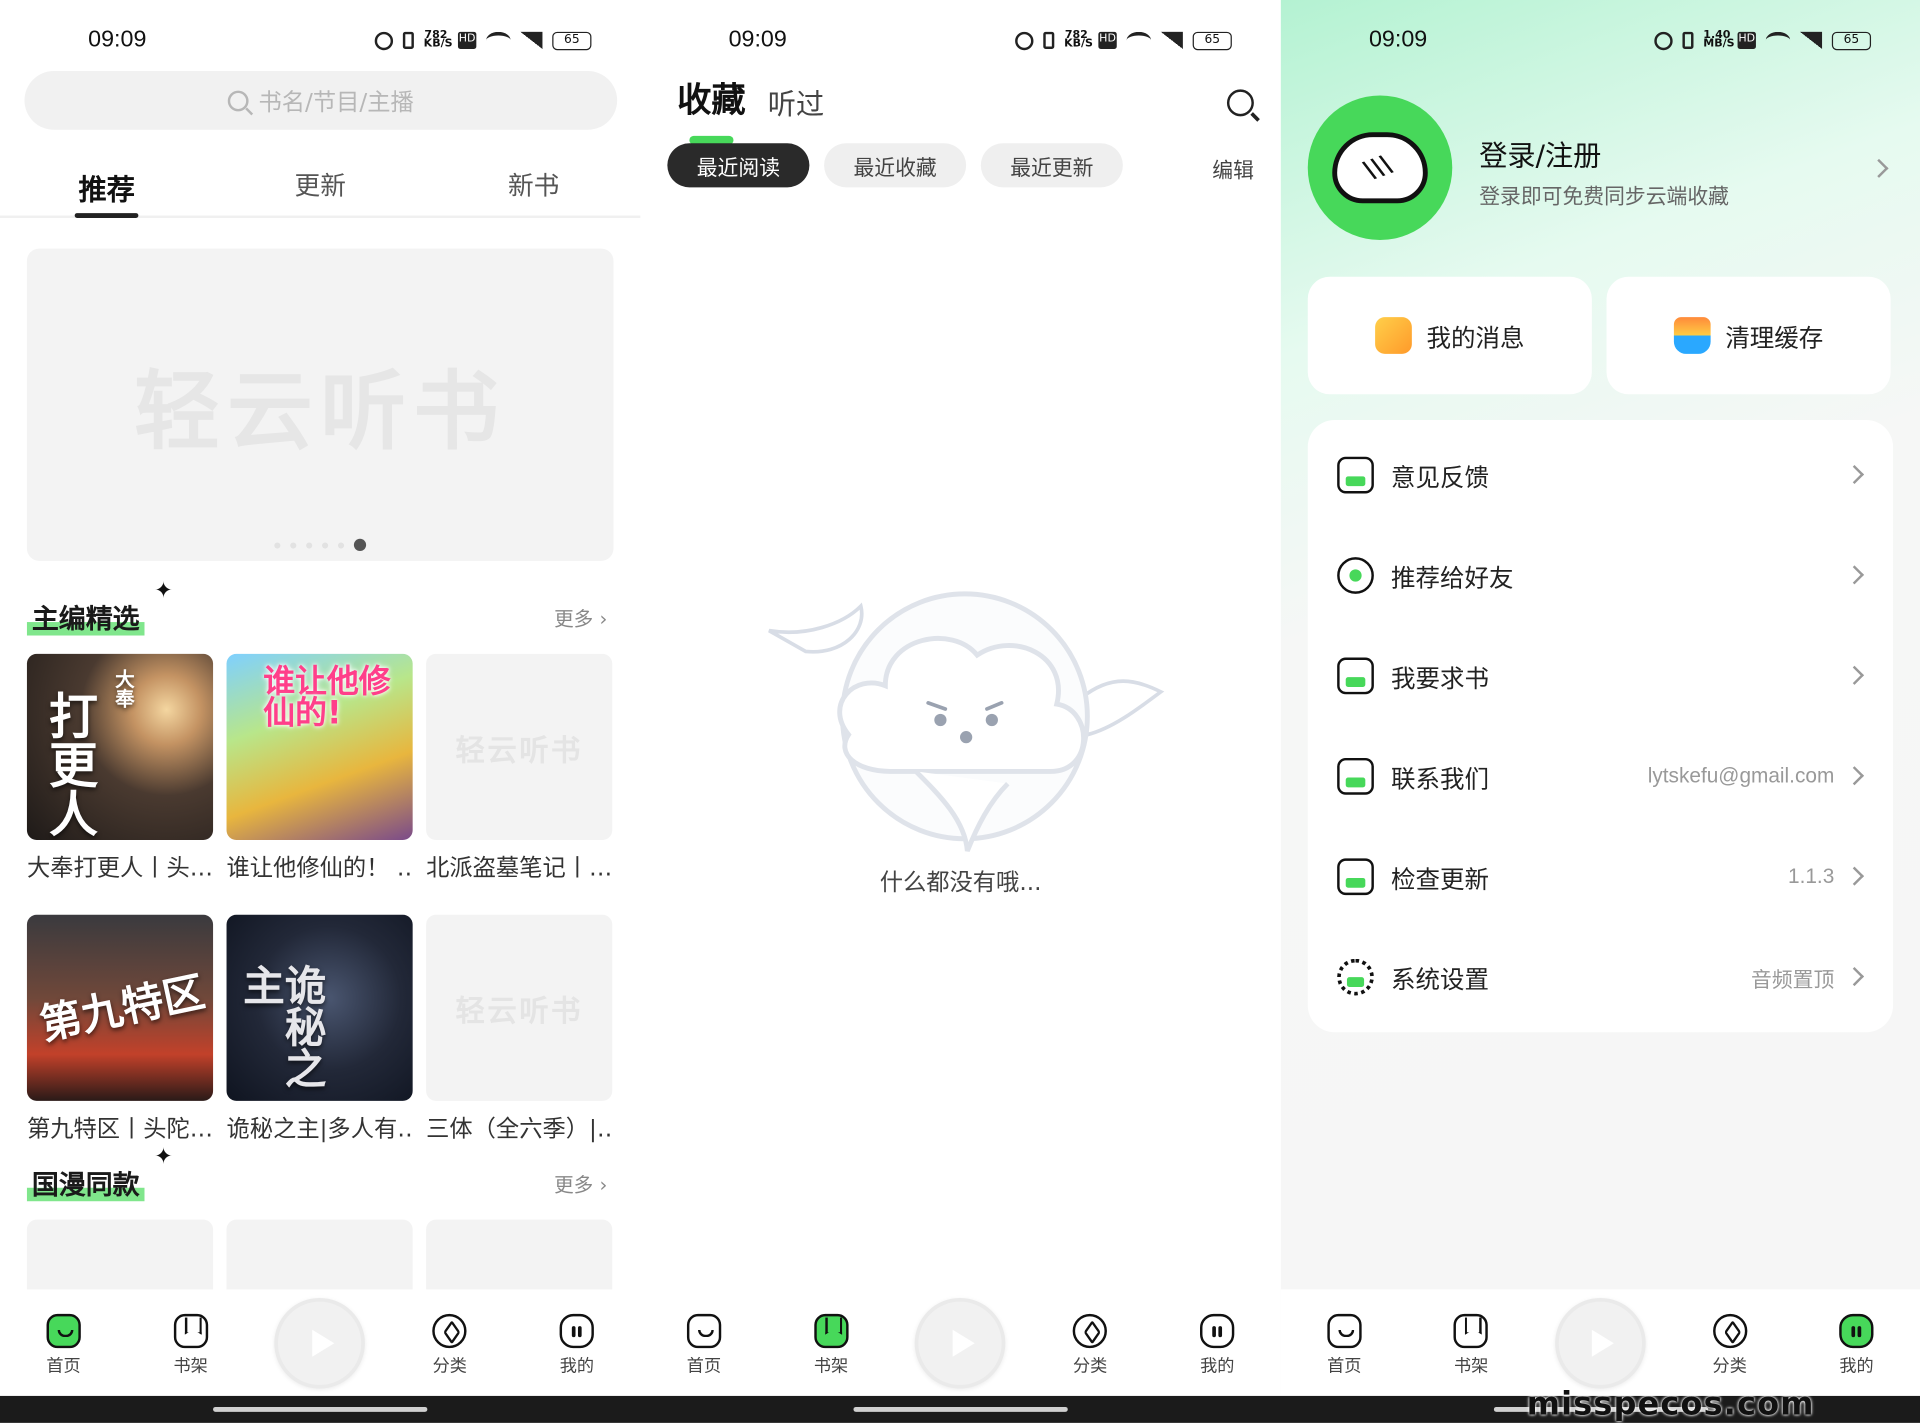 The height and width of the screenshot is (1423, 1920). Describe the element at coordinates (1051, 165) in the screenshot. I see `chip-recent-update: 最近更新` at that location.